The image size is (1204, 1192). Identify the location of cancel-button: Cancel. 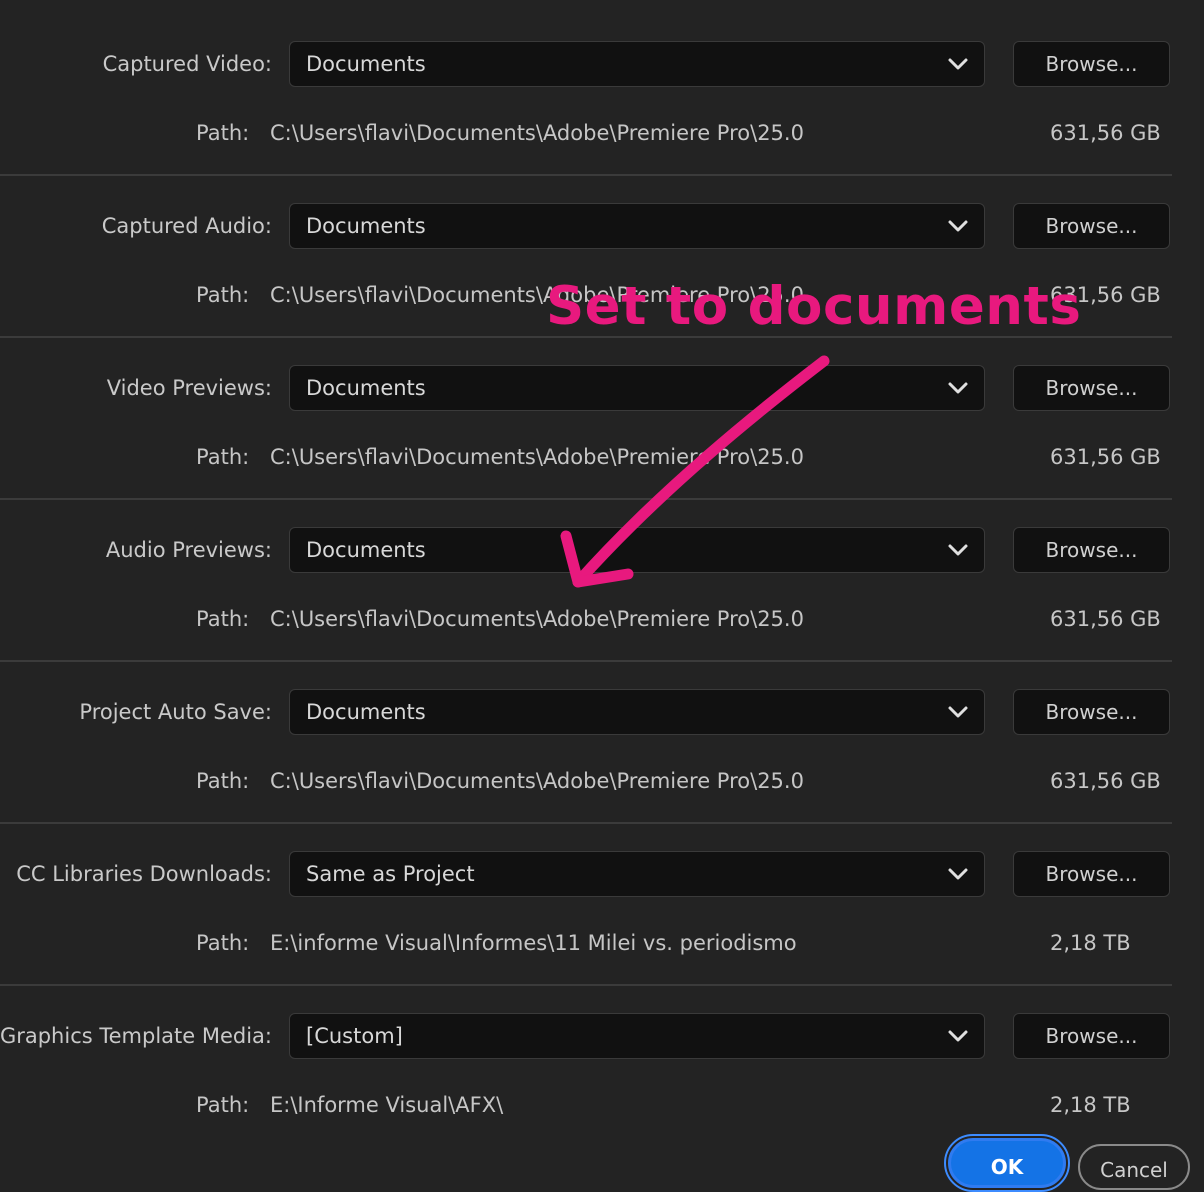
(1134, 1167).